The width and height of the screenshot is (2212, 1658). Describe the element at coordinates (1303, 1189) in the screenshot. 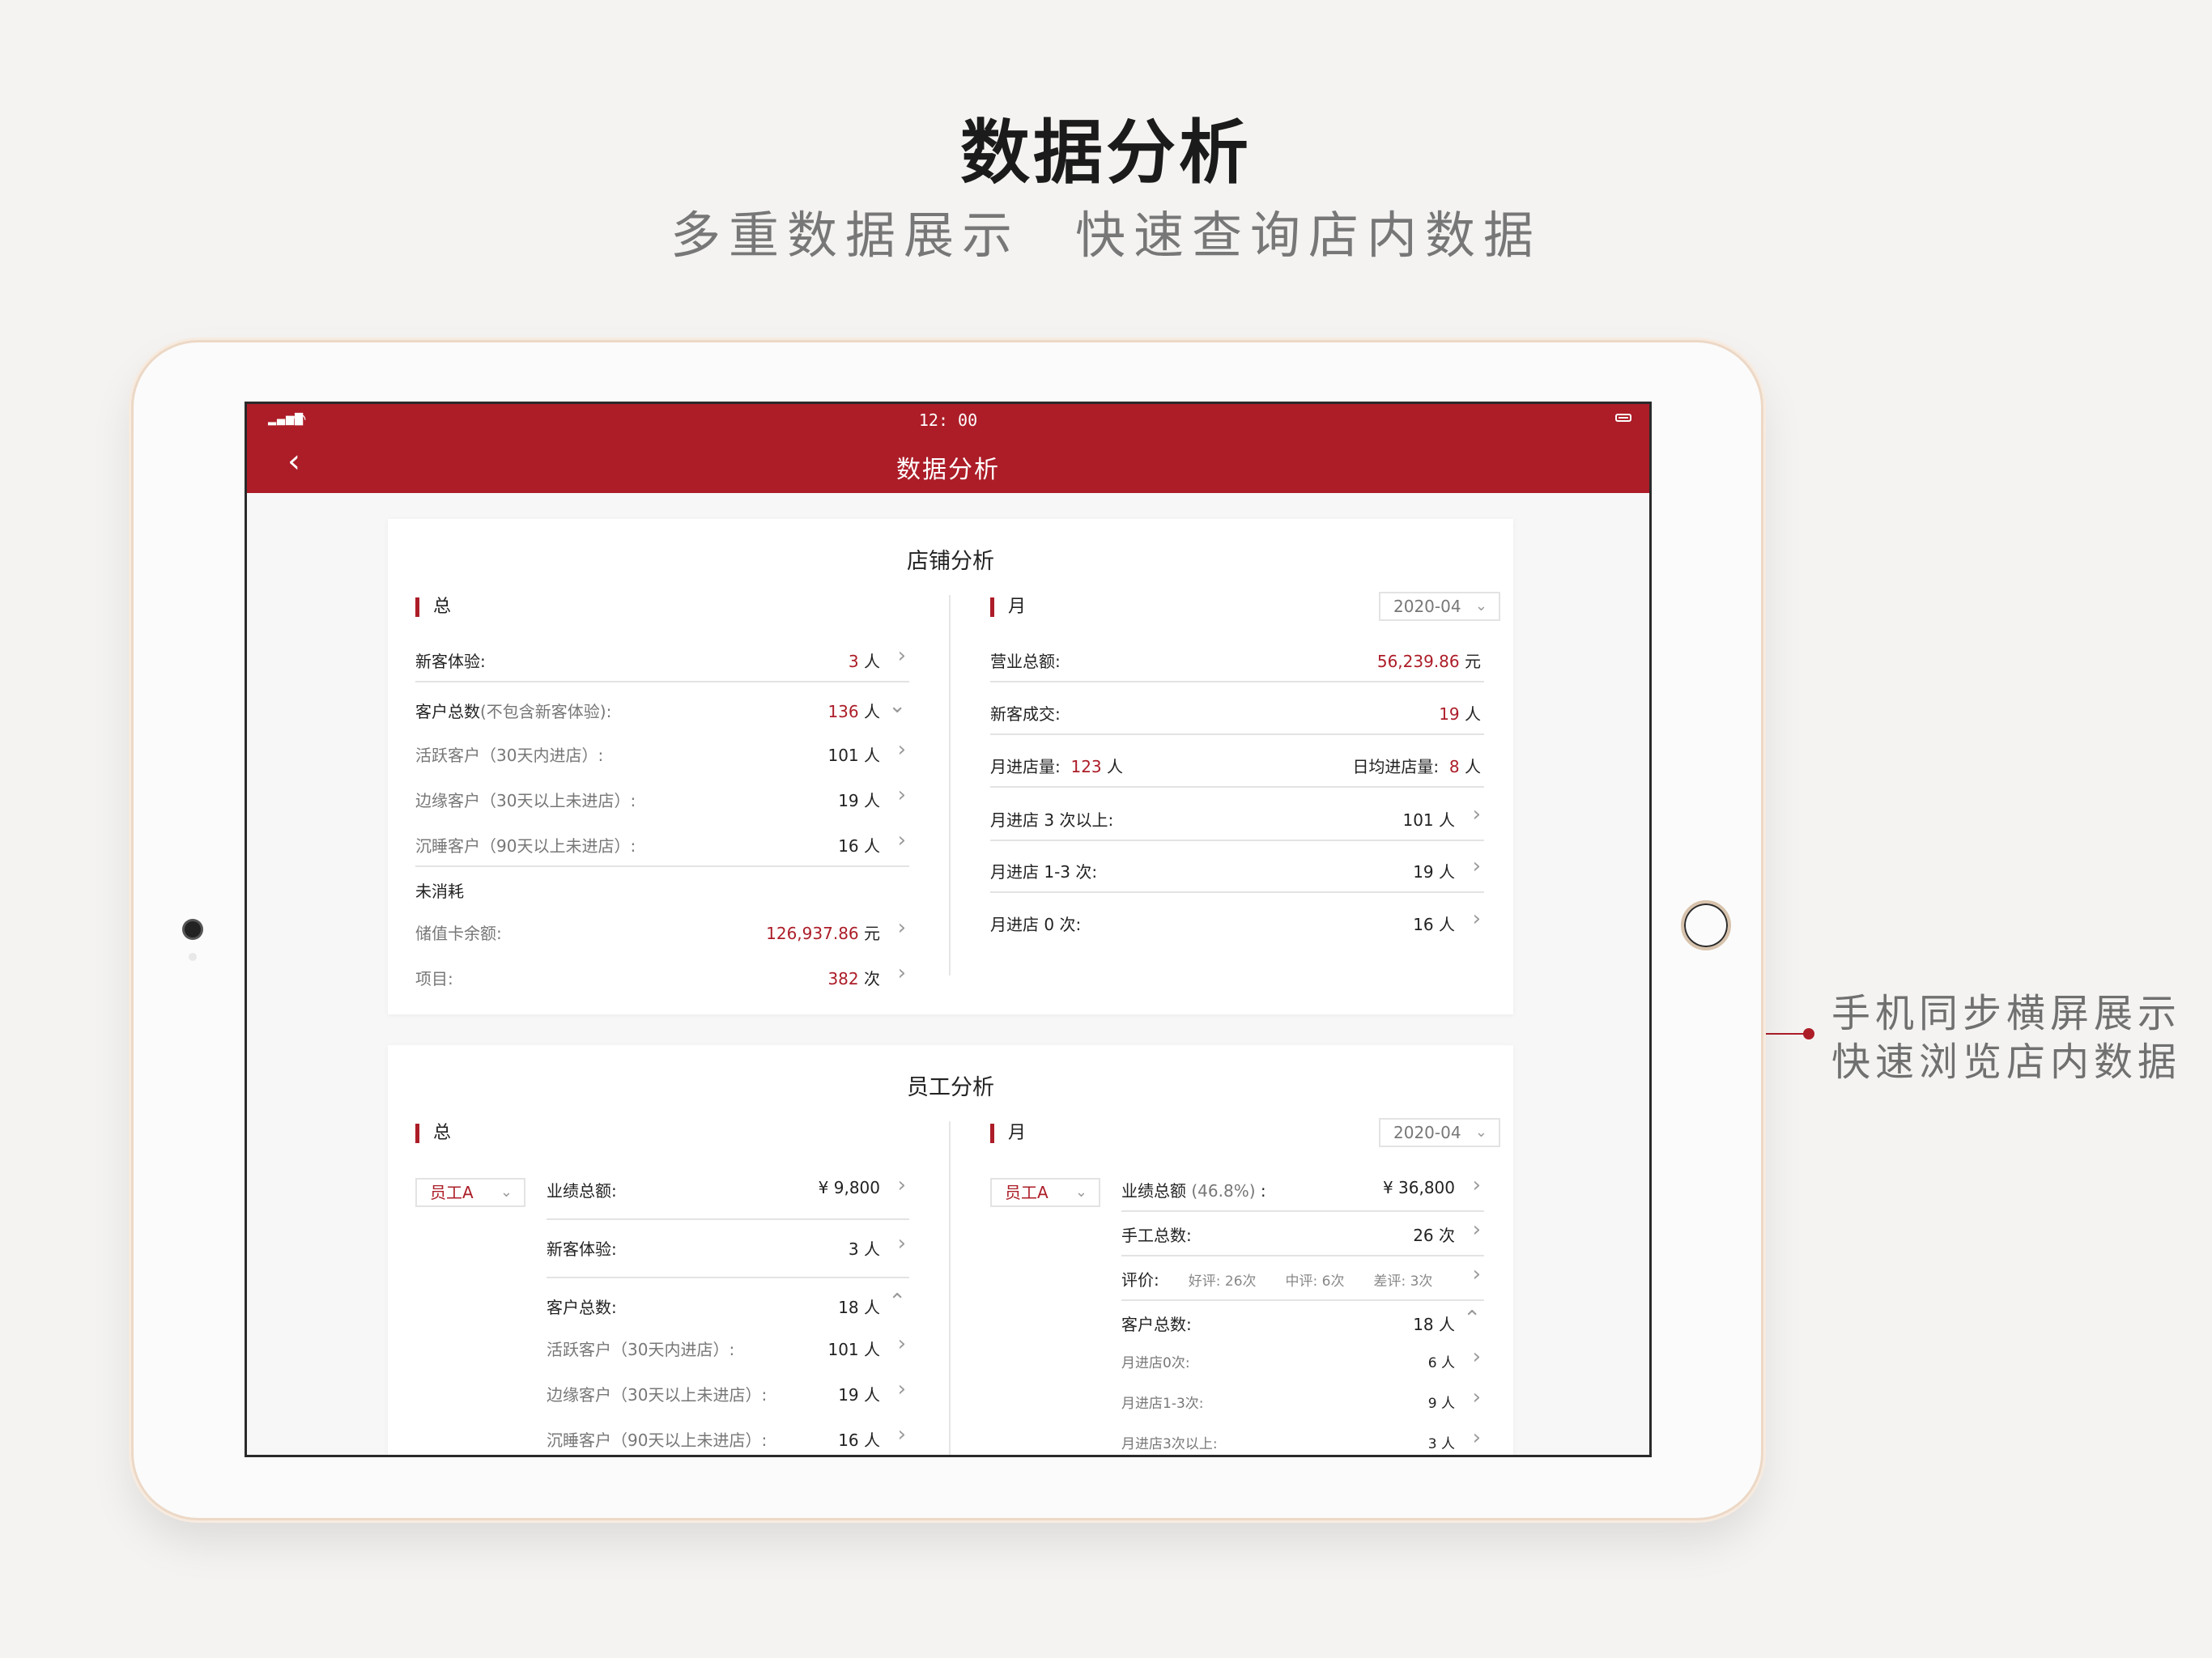

I see `row-performance: 业绩总额 (46.8%) : ¥ 36,800 ›` at that location.